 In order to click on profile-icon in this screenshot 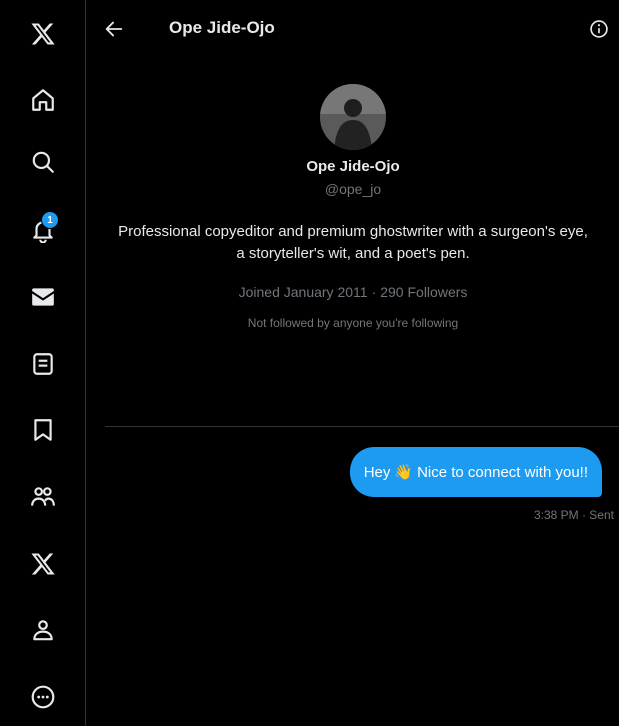, I will do `click(43, 630)`.